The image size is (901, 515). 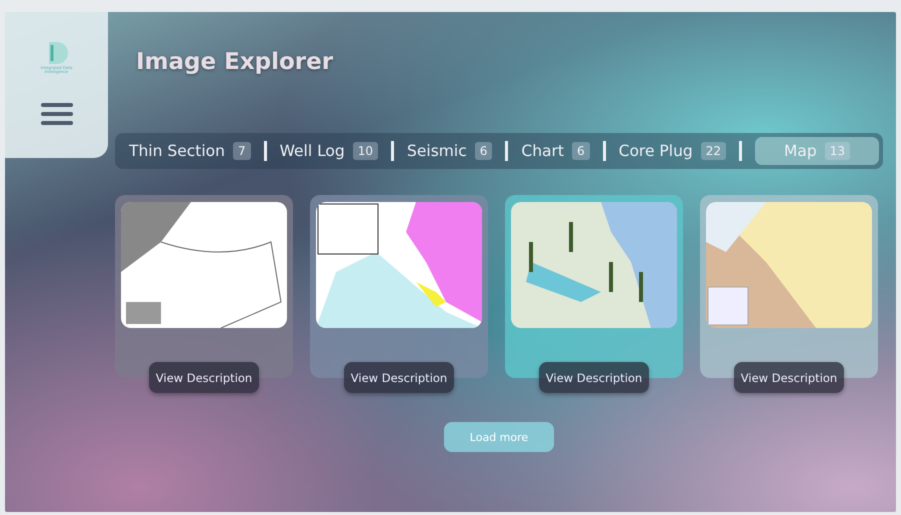 I want to click on category-tab: Thin Section 7, so click(x=190, y=151).